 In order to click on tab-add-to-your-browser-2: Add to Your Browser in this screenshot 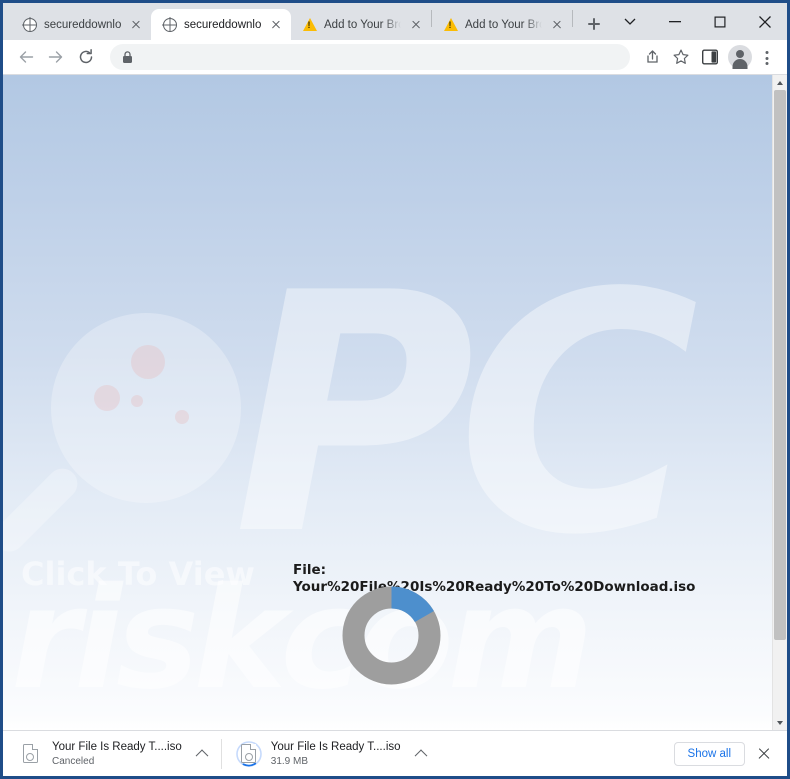, I will do `click(502, 24)`.